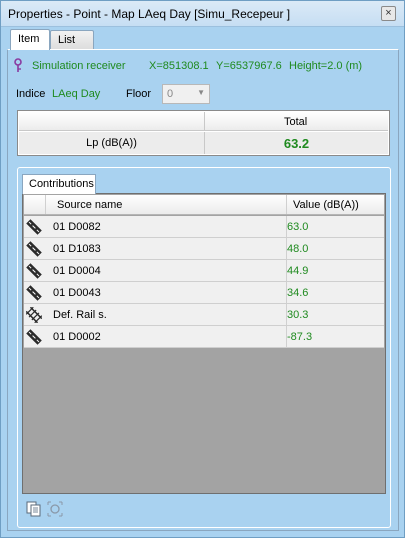  What do you see at coordinates (167, 205) in the screenshot?
I see `column-header-source-name: Source name` at bounding box center [167, 205].